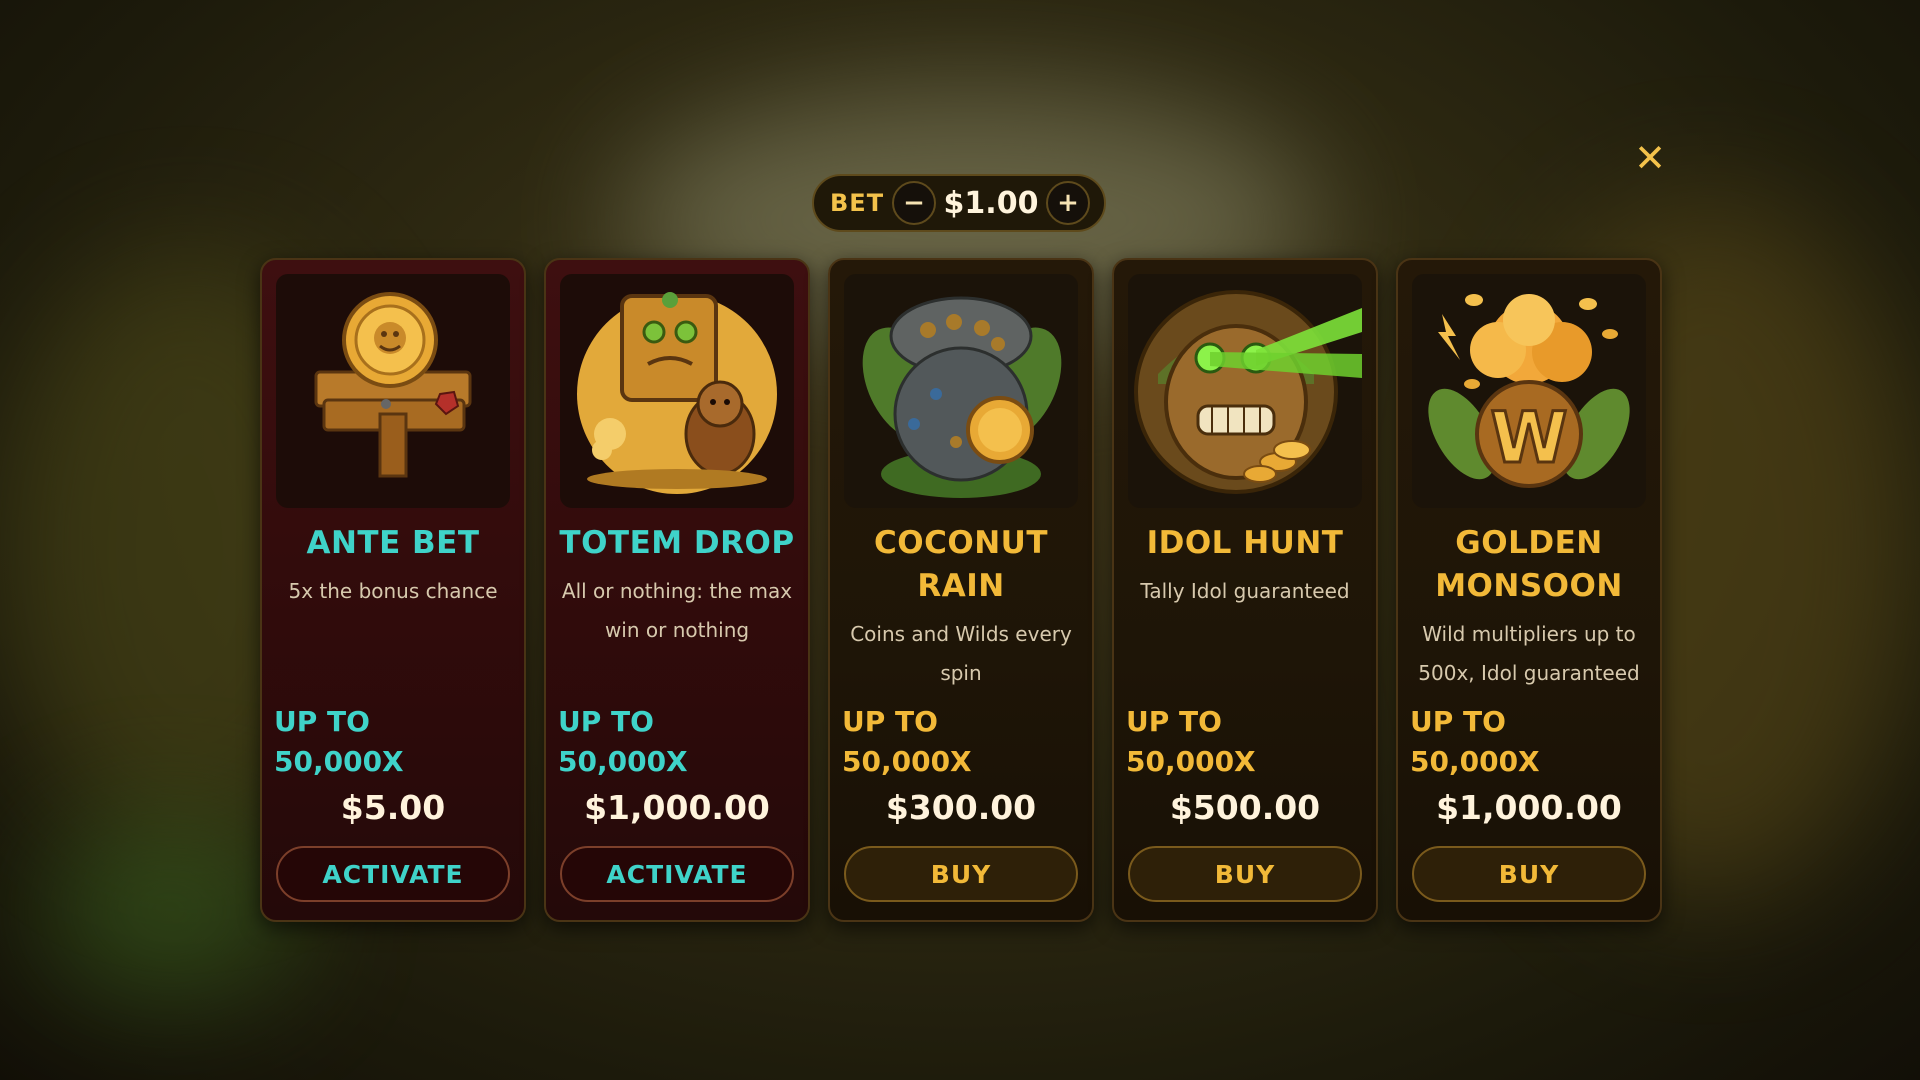 This screenshot has width=1920, height=1080. I want to click on bet-selector: BET − $1.00 +, so click(959, 203).